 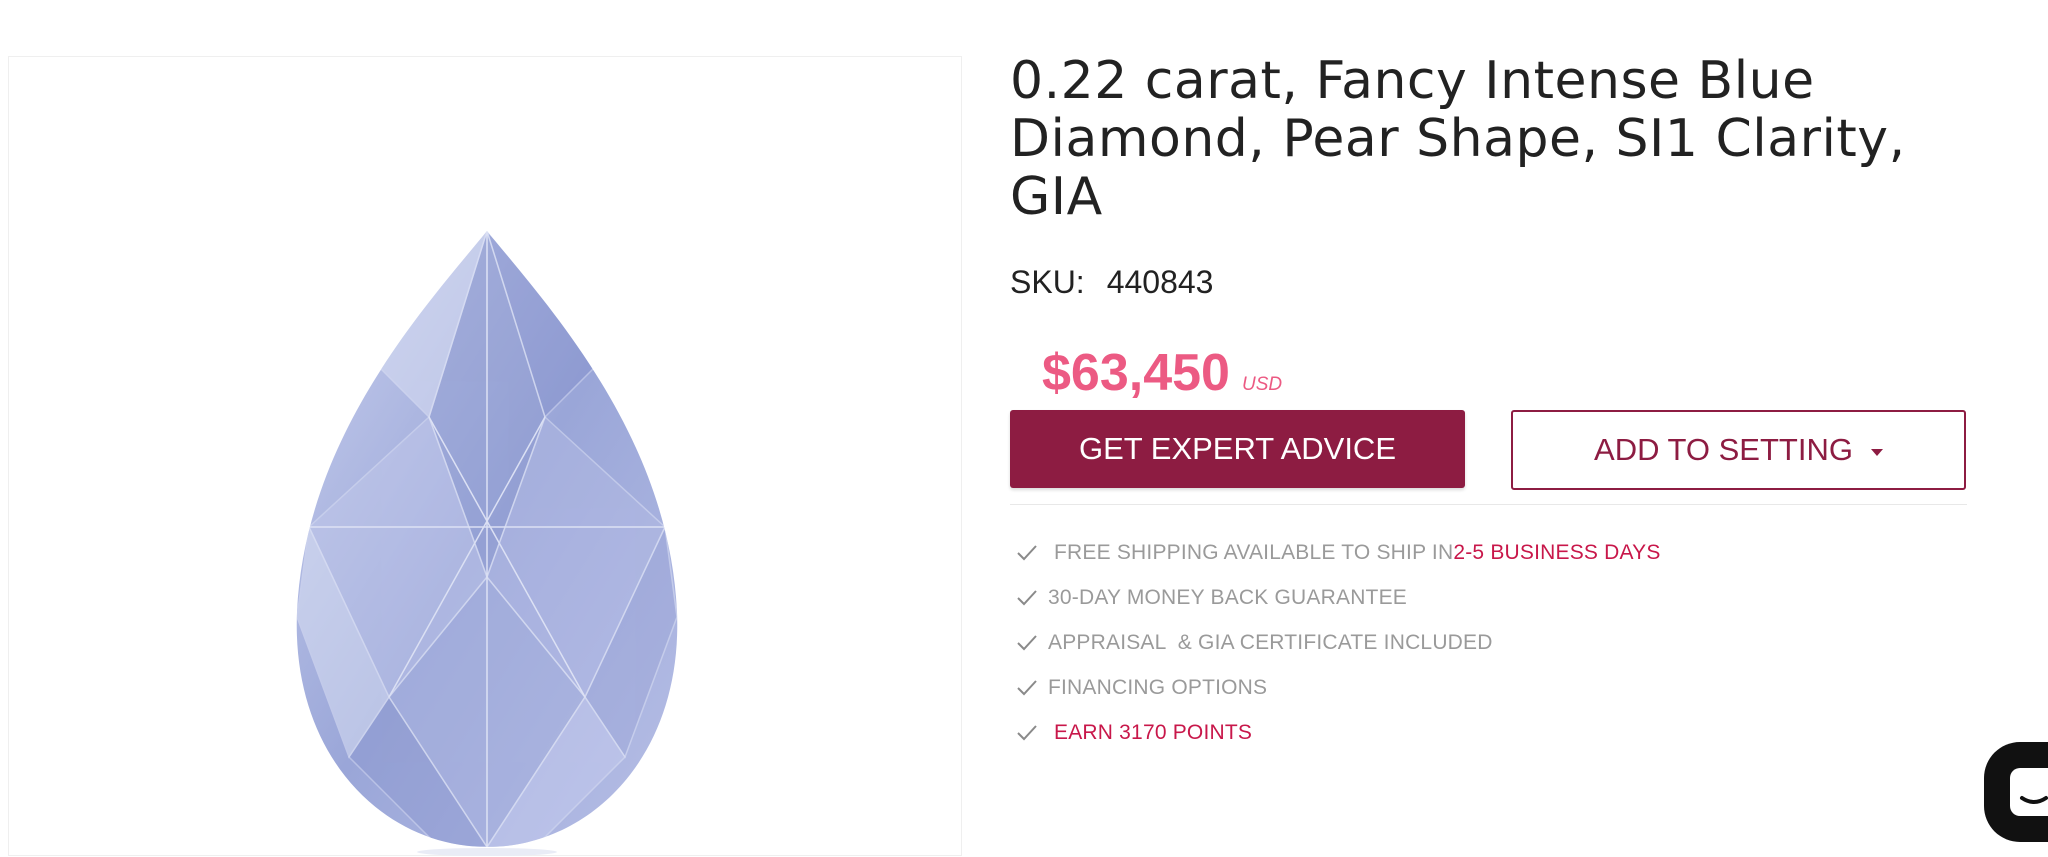 I want to click on divider, so click(x=1488, y=504).